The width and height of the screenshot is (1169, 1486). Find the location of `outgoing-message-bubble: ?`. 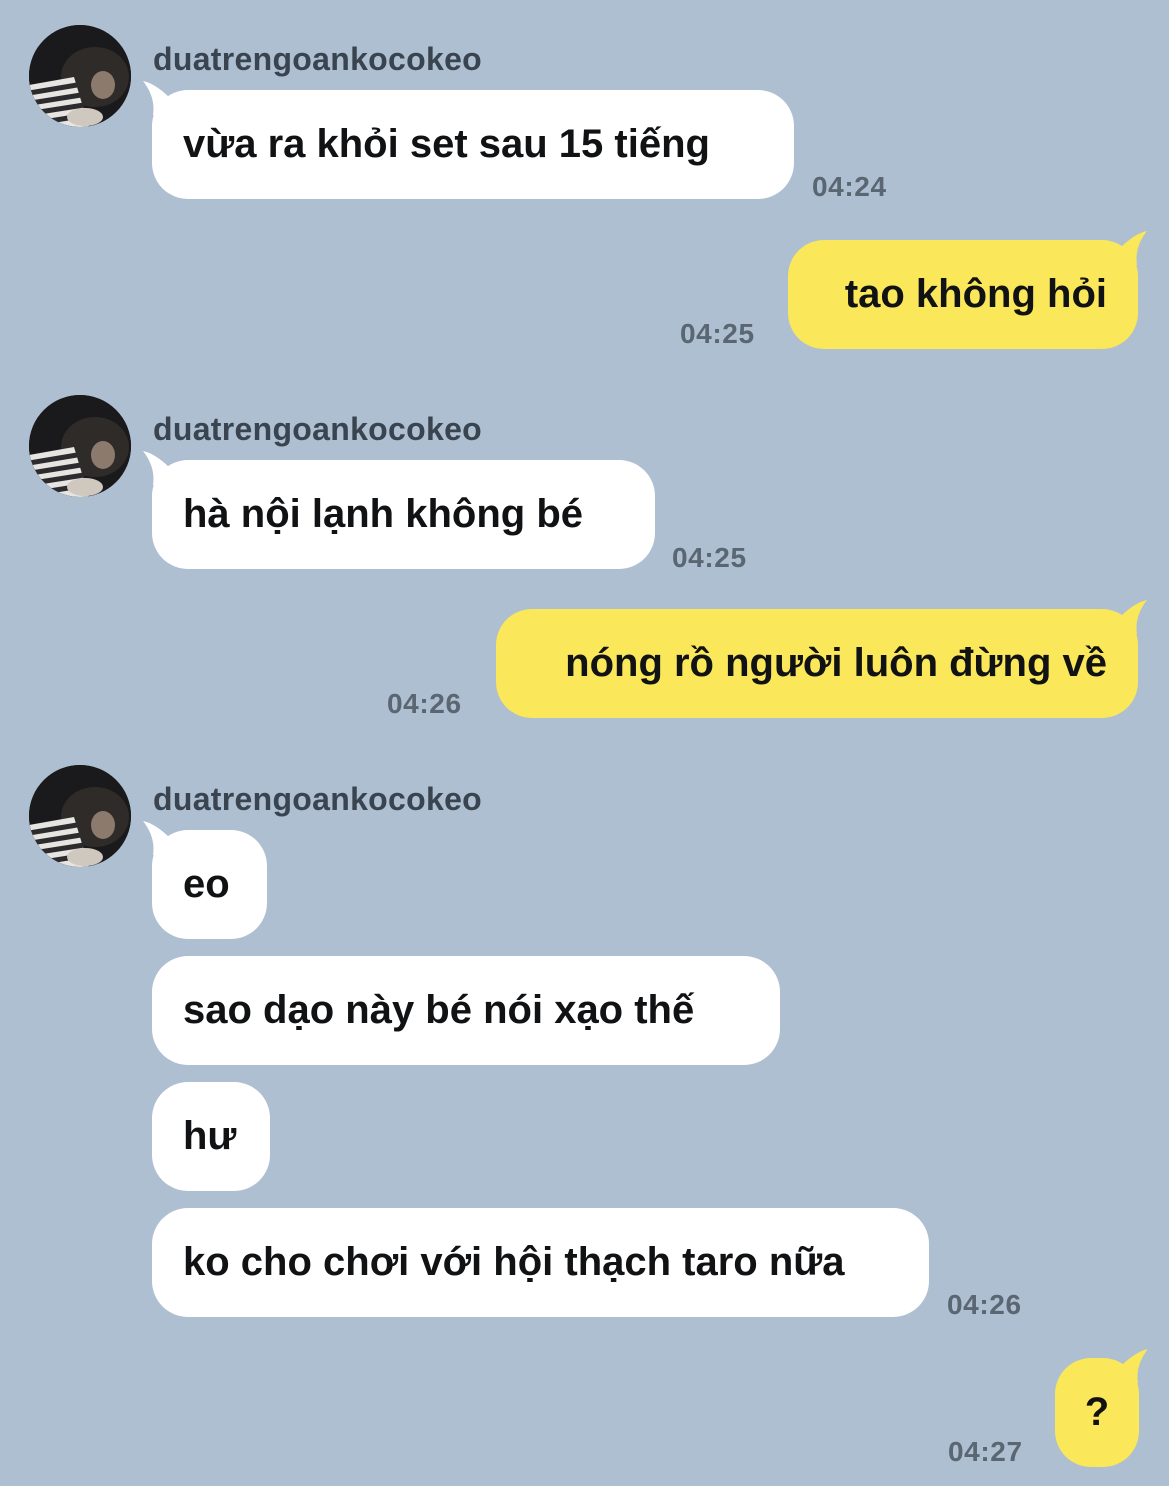

outgoing-message-bubble: ? is located at coordinates (1101, 1408).